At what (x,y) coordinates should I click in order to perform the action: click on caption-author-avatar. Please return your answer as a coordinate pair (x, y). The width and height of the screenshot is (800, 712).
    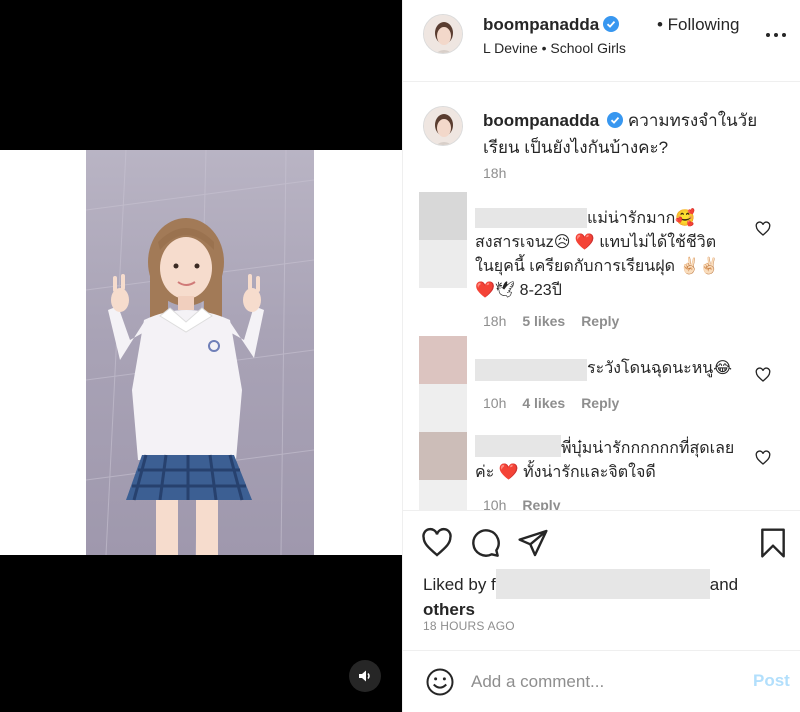
    Looking at the image, I should click on (443, 126).